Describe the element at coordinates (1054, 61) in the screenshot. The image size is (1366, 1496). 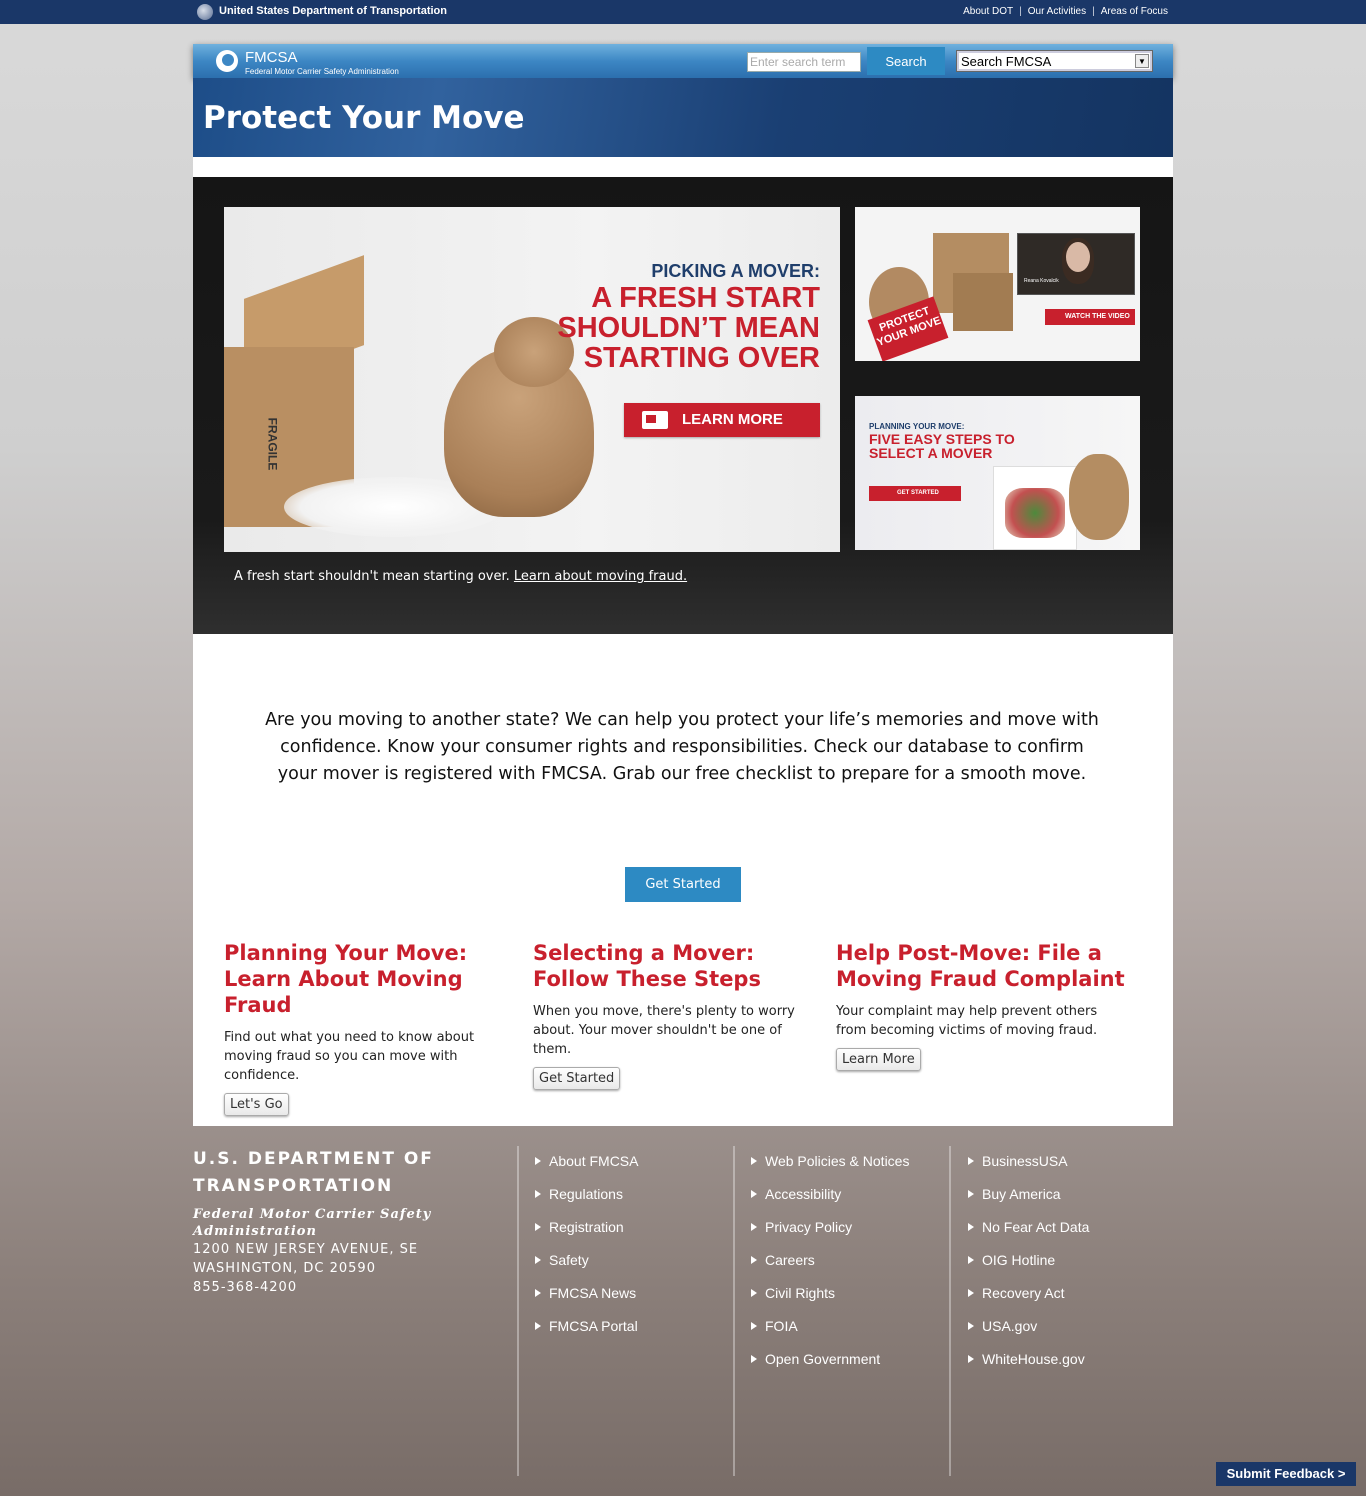
I see `search-scope-select: Search FMCSA ▼` at that location.